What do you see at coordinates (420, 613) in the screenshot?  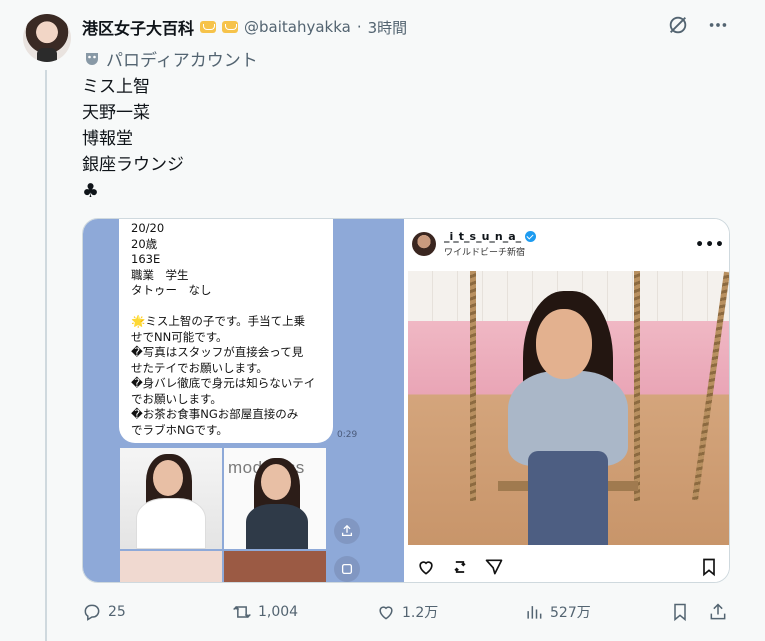 I see `like-count: 1.2万` at bounding box center [420, 613].